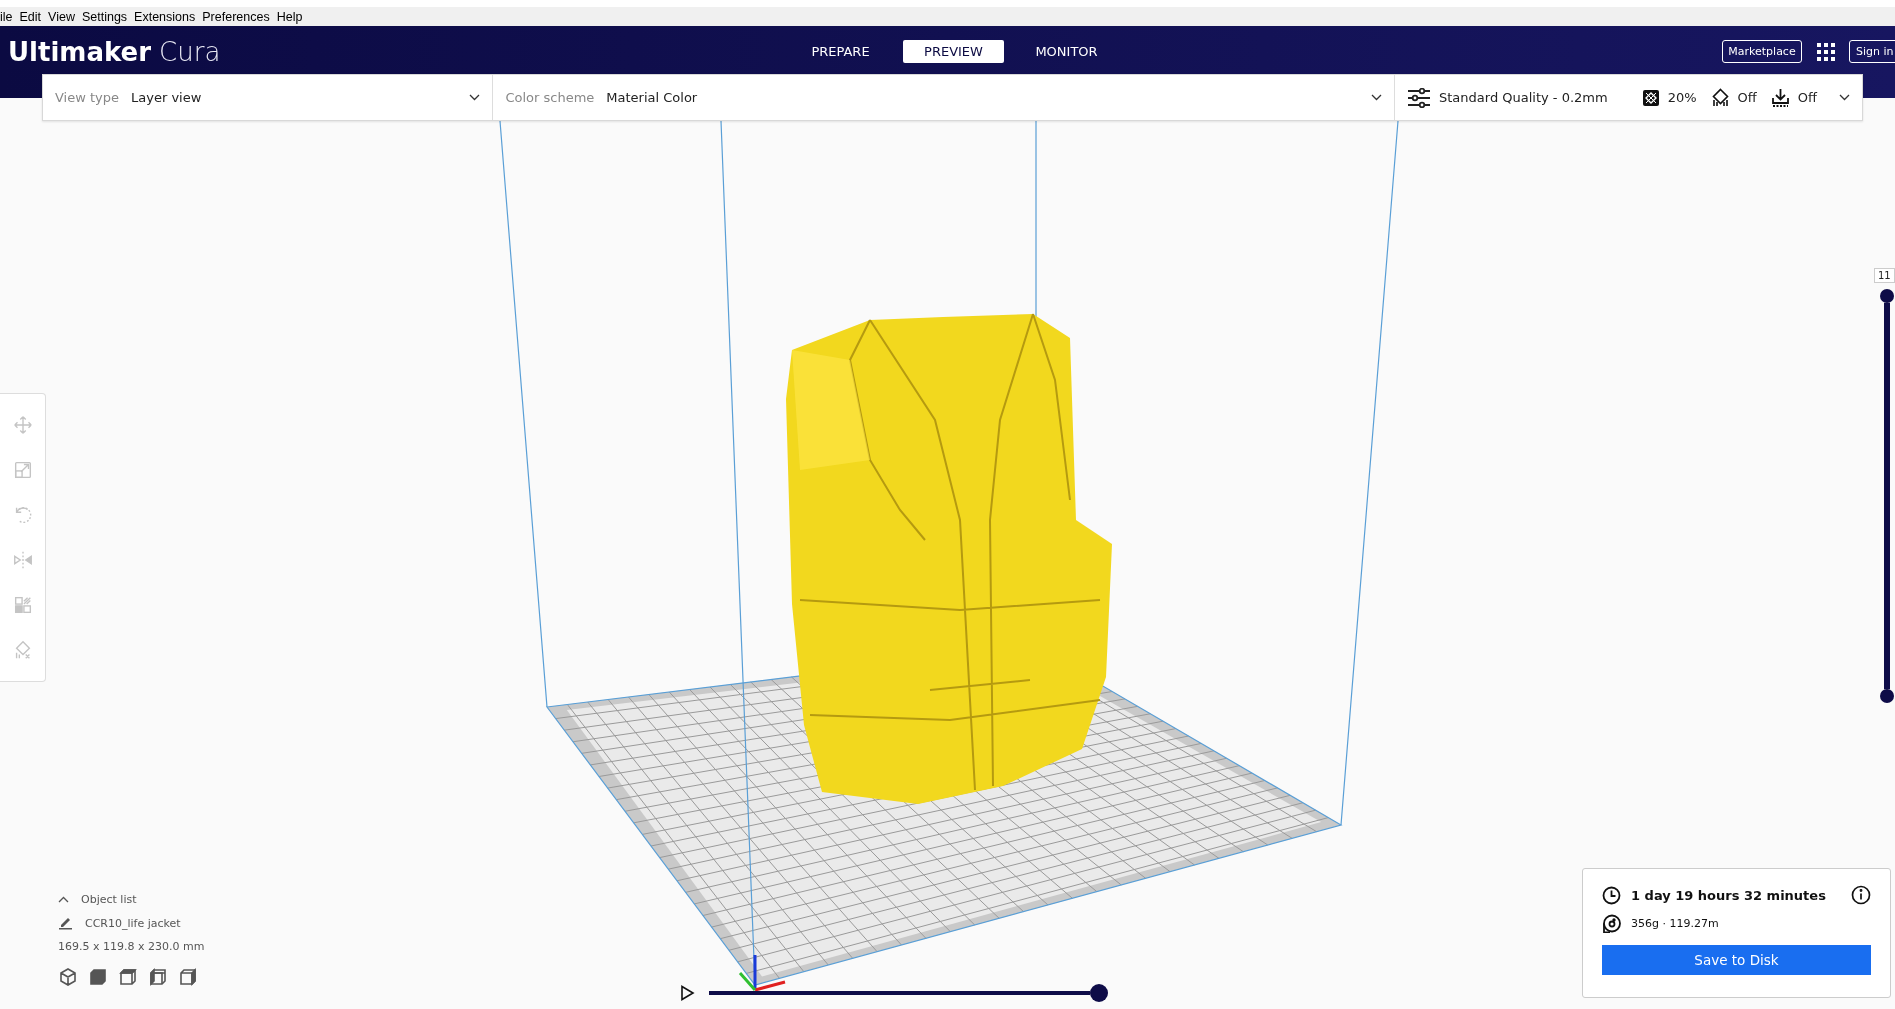 The height and width of the screenshot is (1009, 1895). Describe the element at coordinates (953, 51) in the screenshot. I see `stage-tab: PREVIEW` at that location.